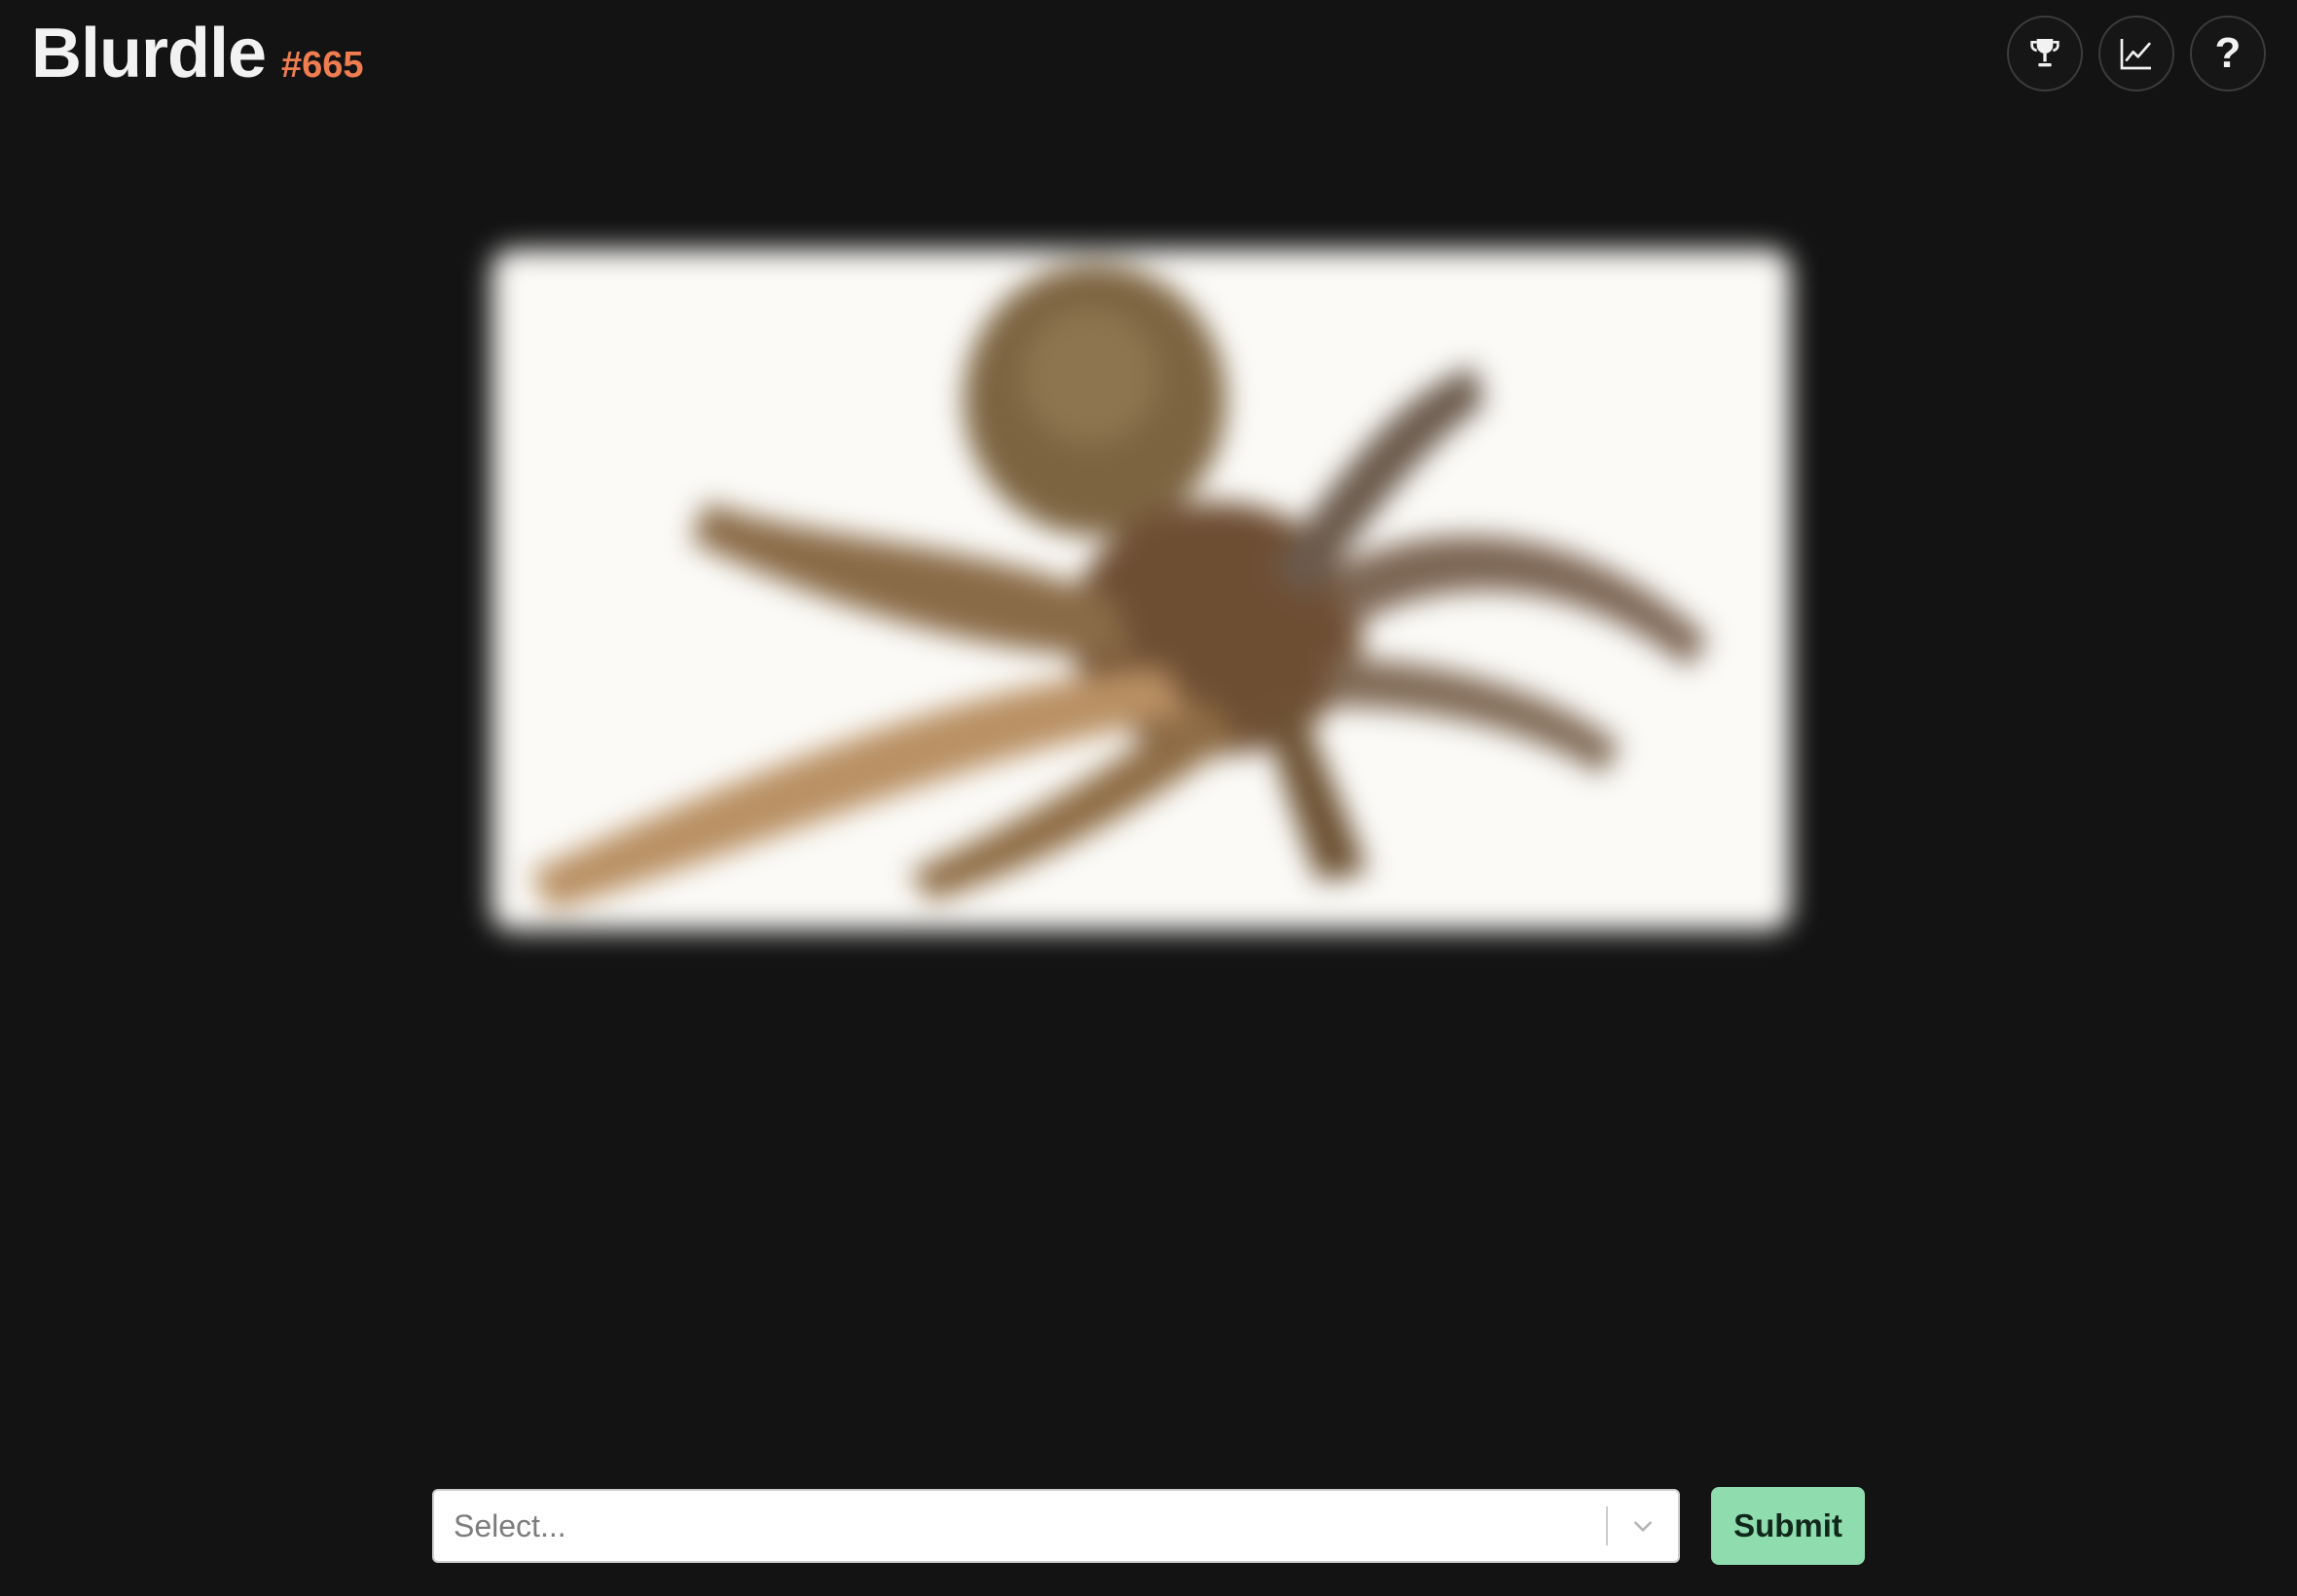 The height and width of the screenshot is (1596, 2297). I want to click on line-chart-icon, so click(2135, 55).